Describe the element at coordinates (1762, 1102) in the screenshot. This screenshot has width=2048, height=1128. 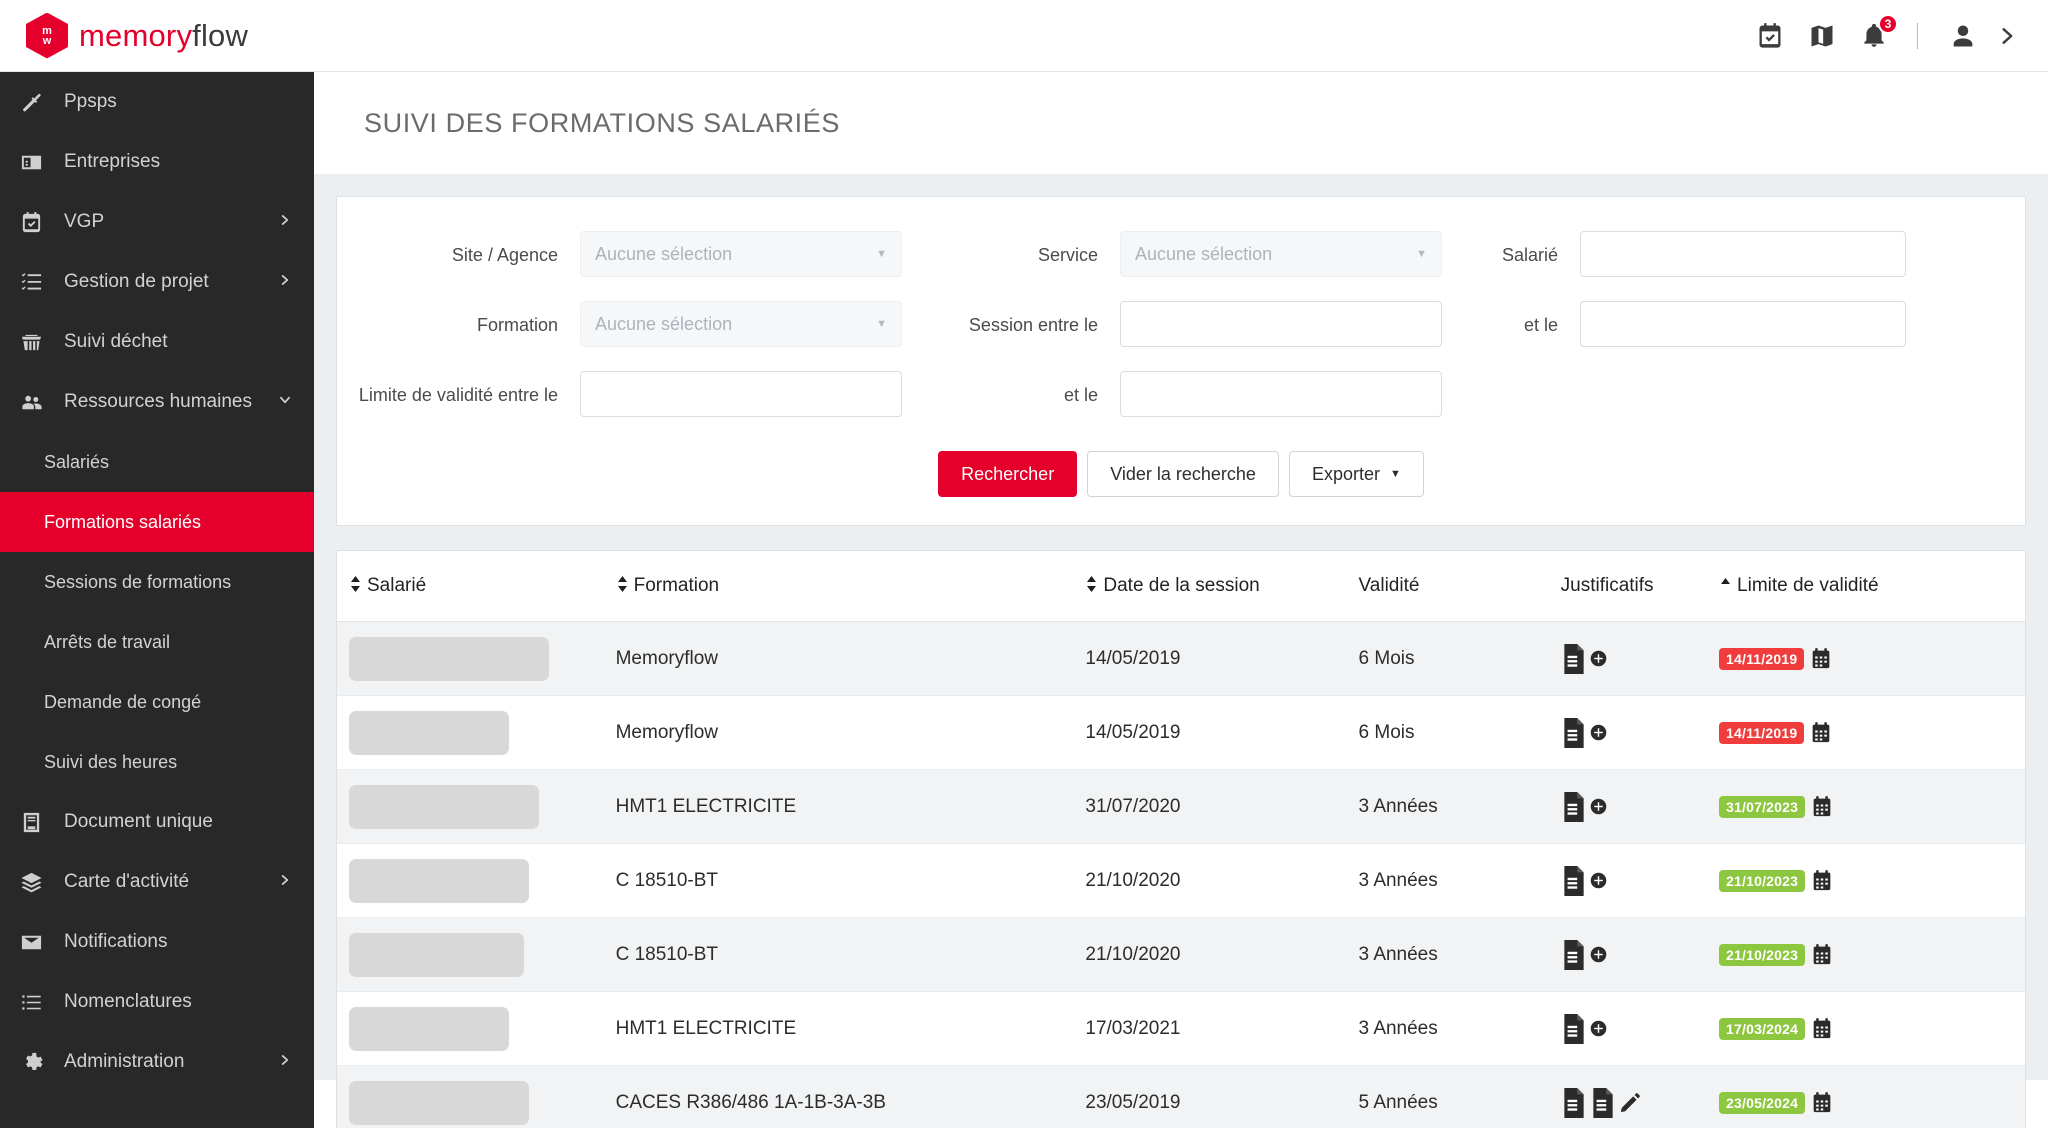
I see `limite-validite-badge: 23/05/2024` at that location.